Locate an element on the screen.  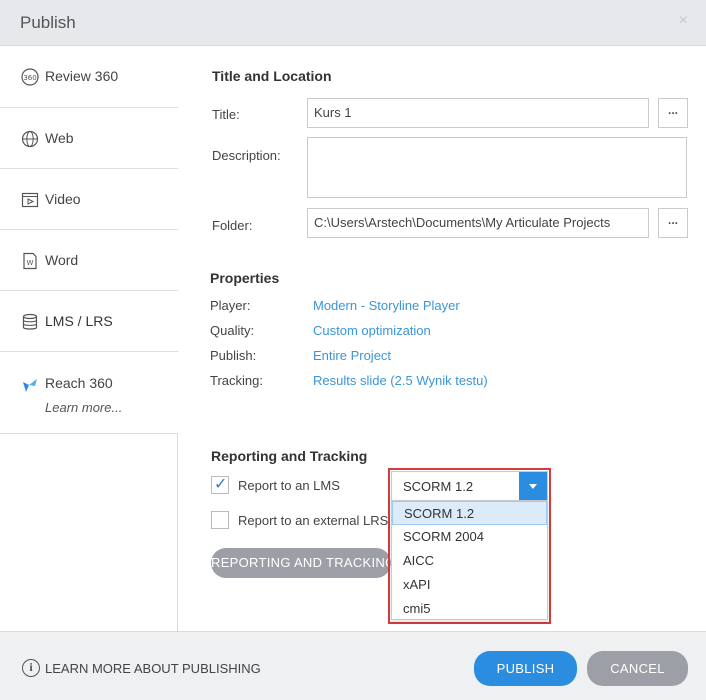
tracking-link: Results slide (2.5 Wynik testu) is located at coordinates (400, 380).